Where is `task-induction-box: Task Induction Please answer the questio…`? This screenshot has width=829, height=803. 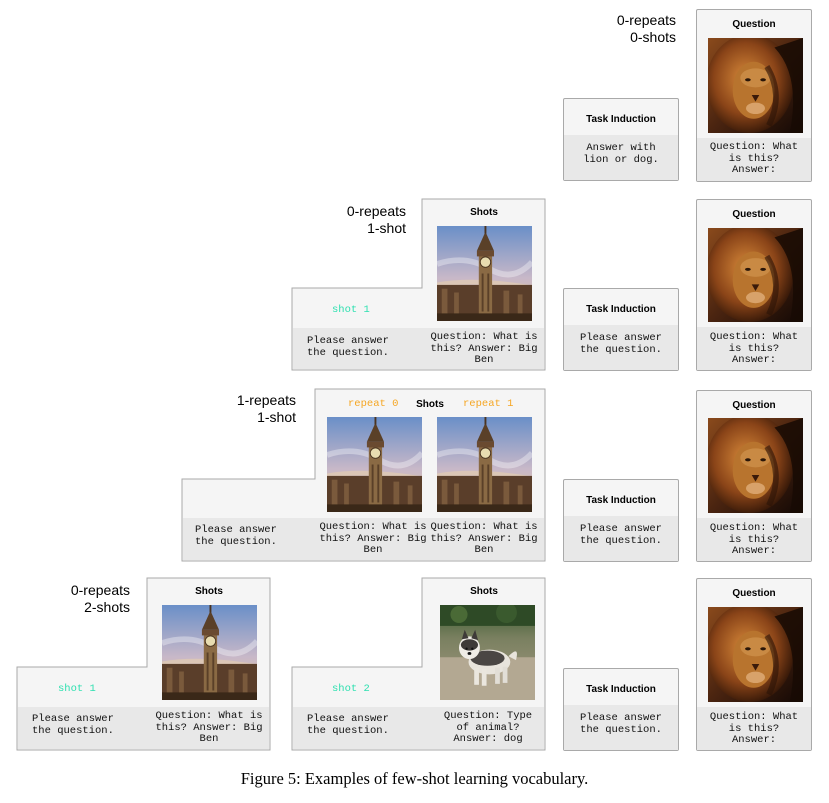
task-induction-box: Task Induction Please answer the questio… is located at coordinates (621, 709).